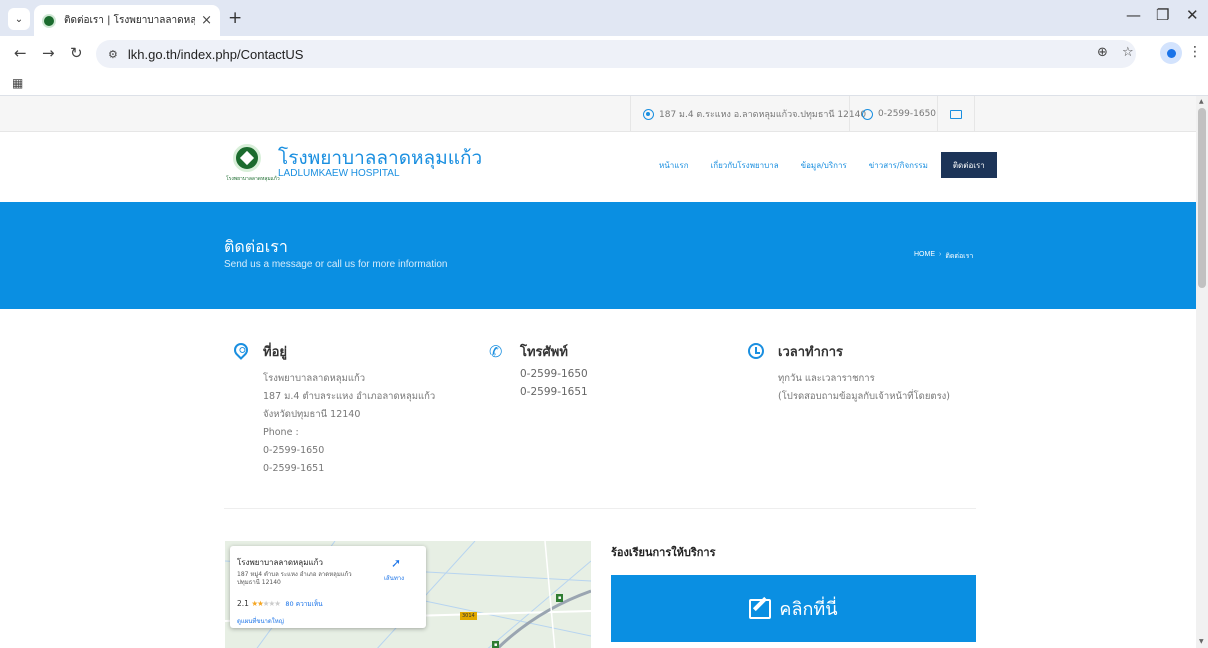 Image resolution: width=1208 pixels, height=648 pixels. I want to click on road-badge: 3014, so click(468, 616).